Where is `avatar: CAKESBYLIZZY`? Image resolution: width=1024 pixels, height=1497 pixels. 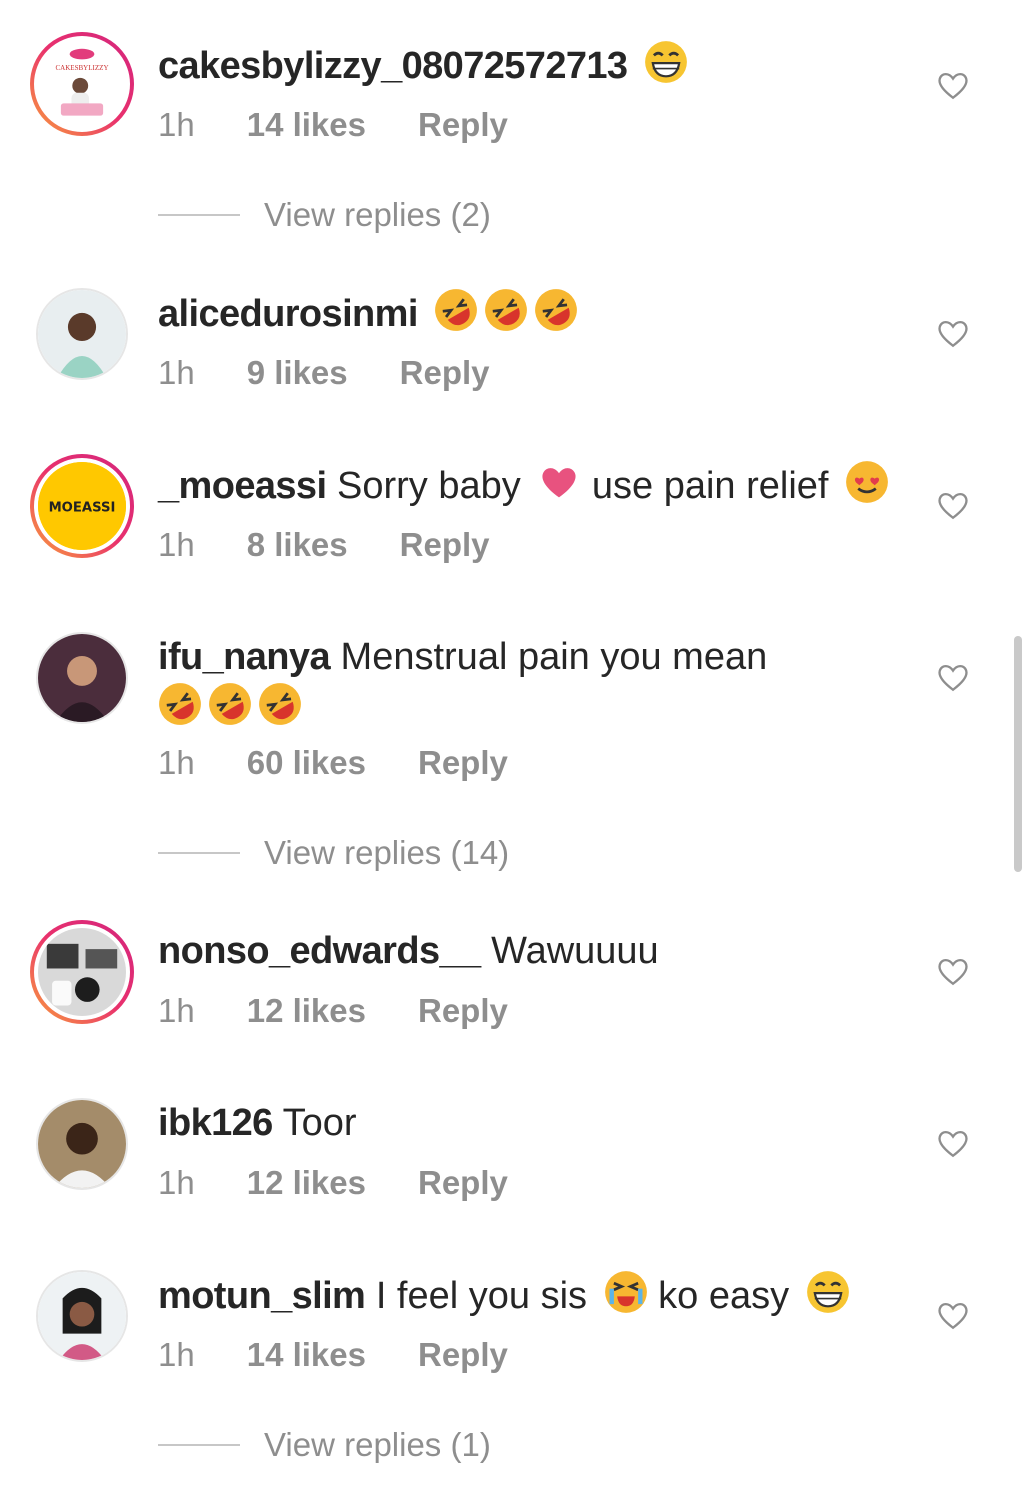
avatar: CAKESBYLIZZY is located at coordinates (82, 84).